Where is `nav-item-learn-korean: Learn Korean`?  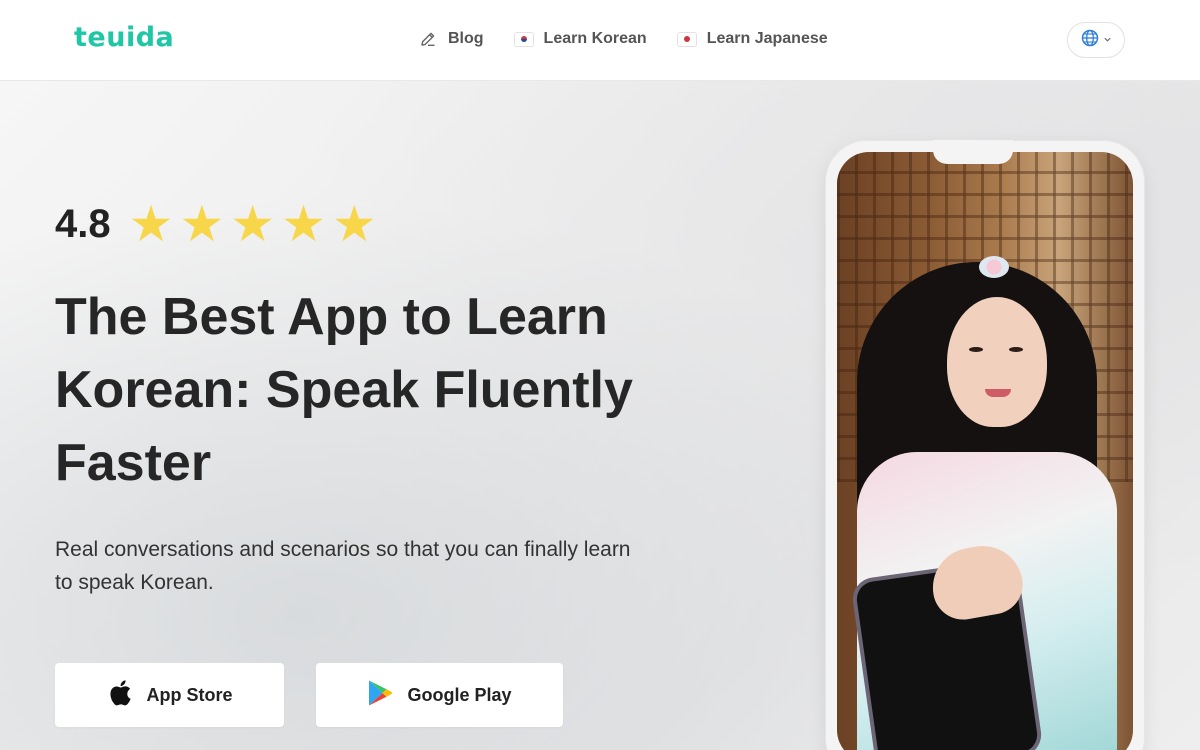 nav-item-learn-korean: Learn Korean is located at coordinates (580, 39).